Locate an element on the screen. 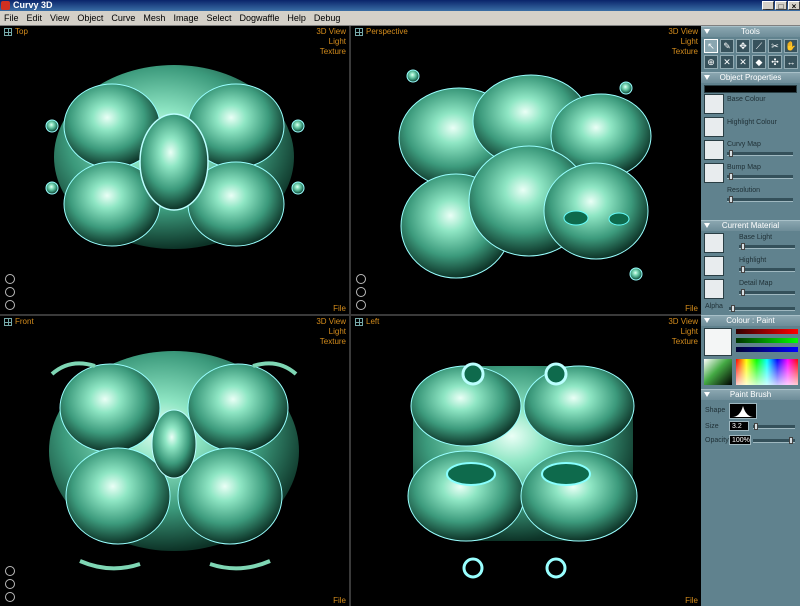  curvy-map-swatch is located at coordinates (714, 150).